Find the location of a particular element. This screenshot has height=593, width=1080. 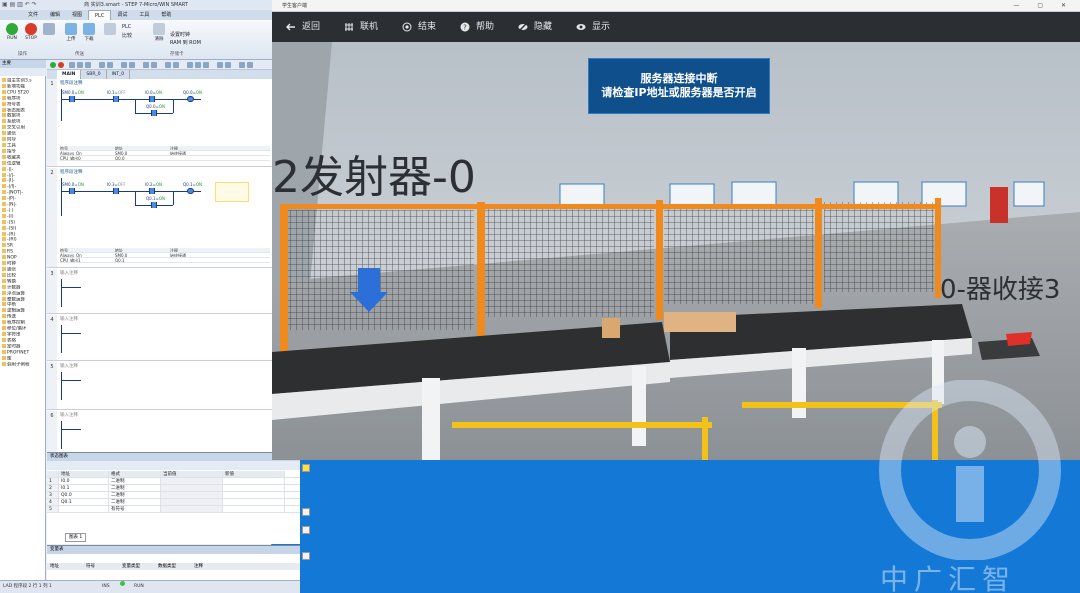

menu-tools: 工具 is located at coordinates (144, 15).